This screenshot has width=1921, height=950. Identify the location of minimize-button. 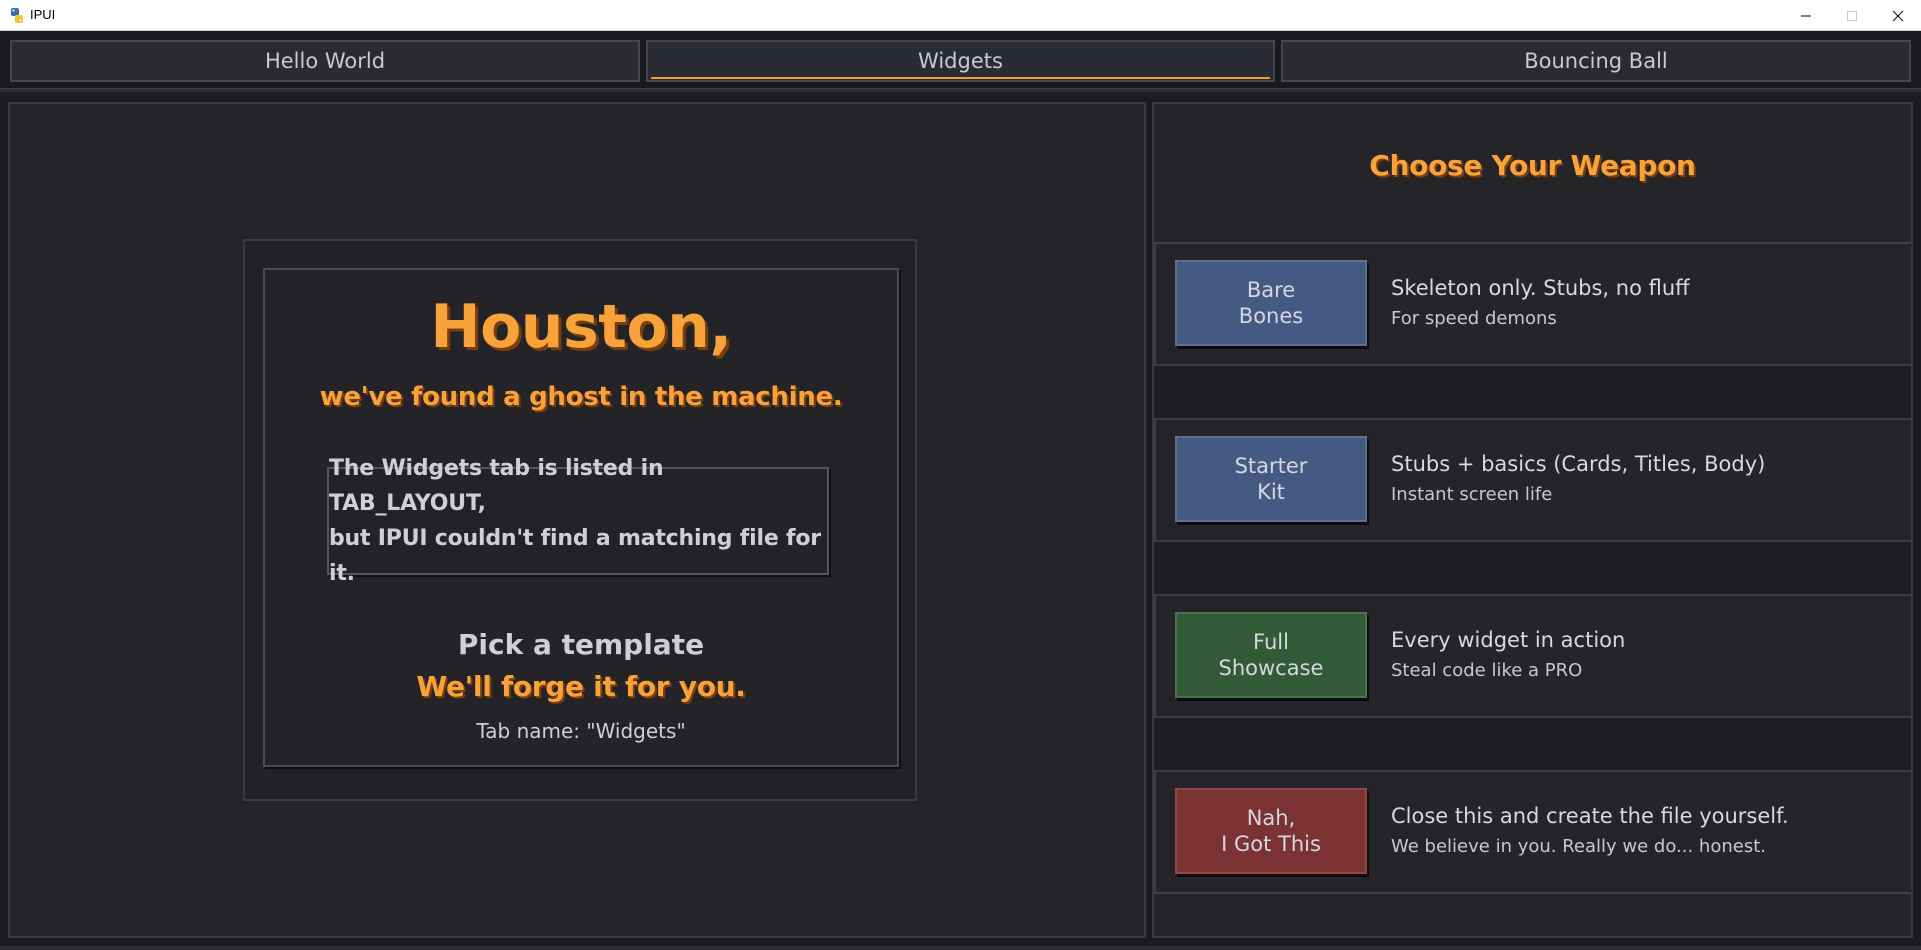
(1806, 15).